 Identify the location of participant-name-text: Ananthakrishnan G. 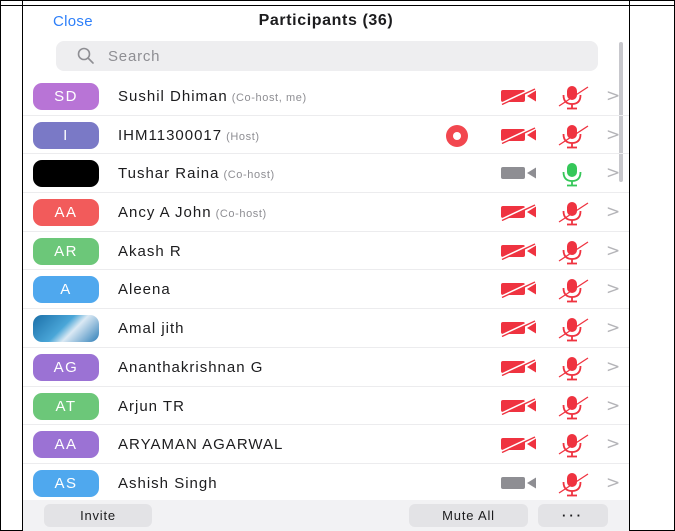
(191, 367).